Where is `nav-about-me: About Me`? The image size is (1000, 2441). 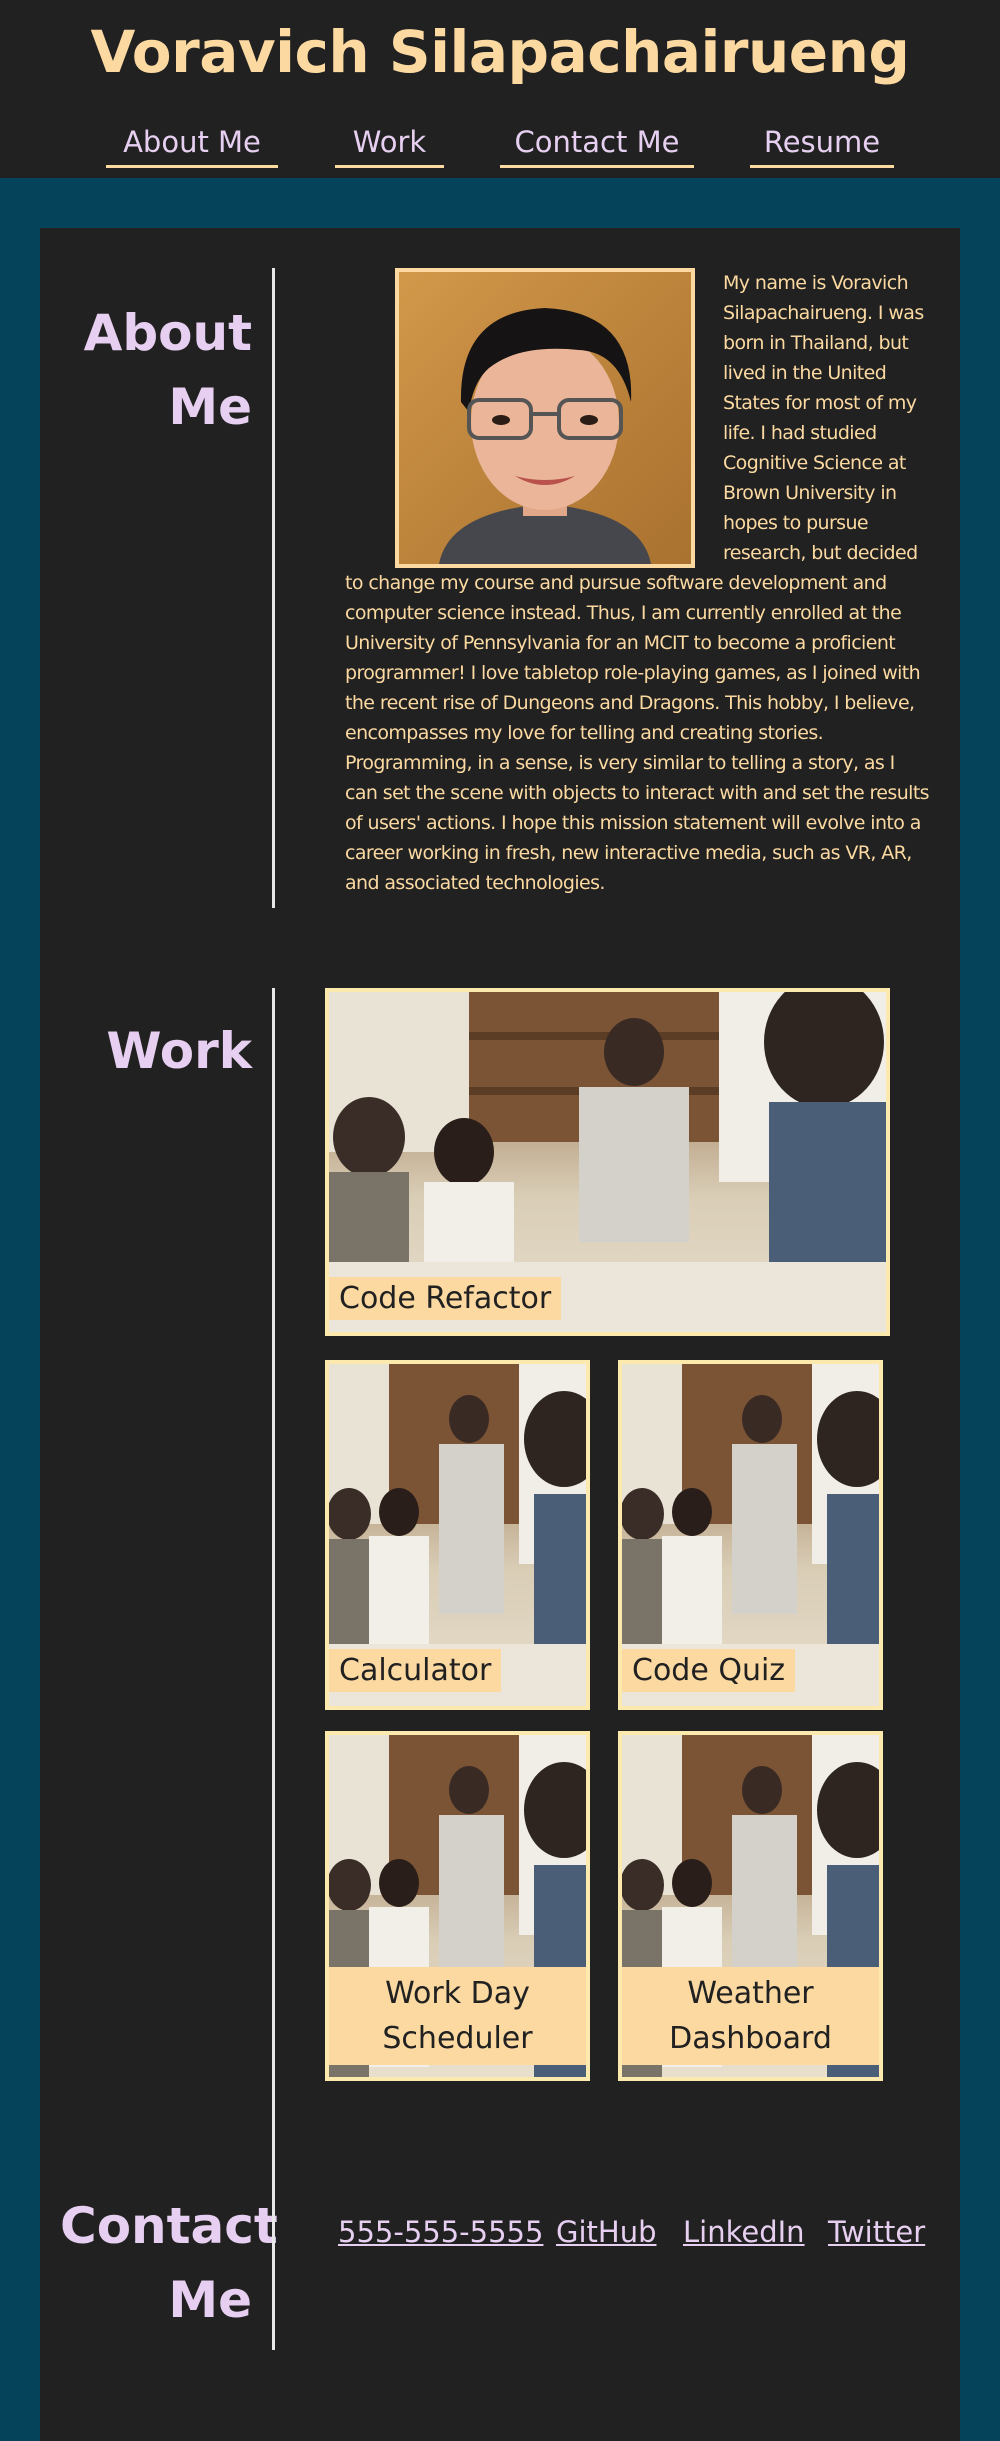 nav-about-me: About Me is located at coordinates (192, 146).